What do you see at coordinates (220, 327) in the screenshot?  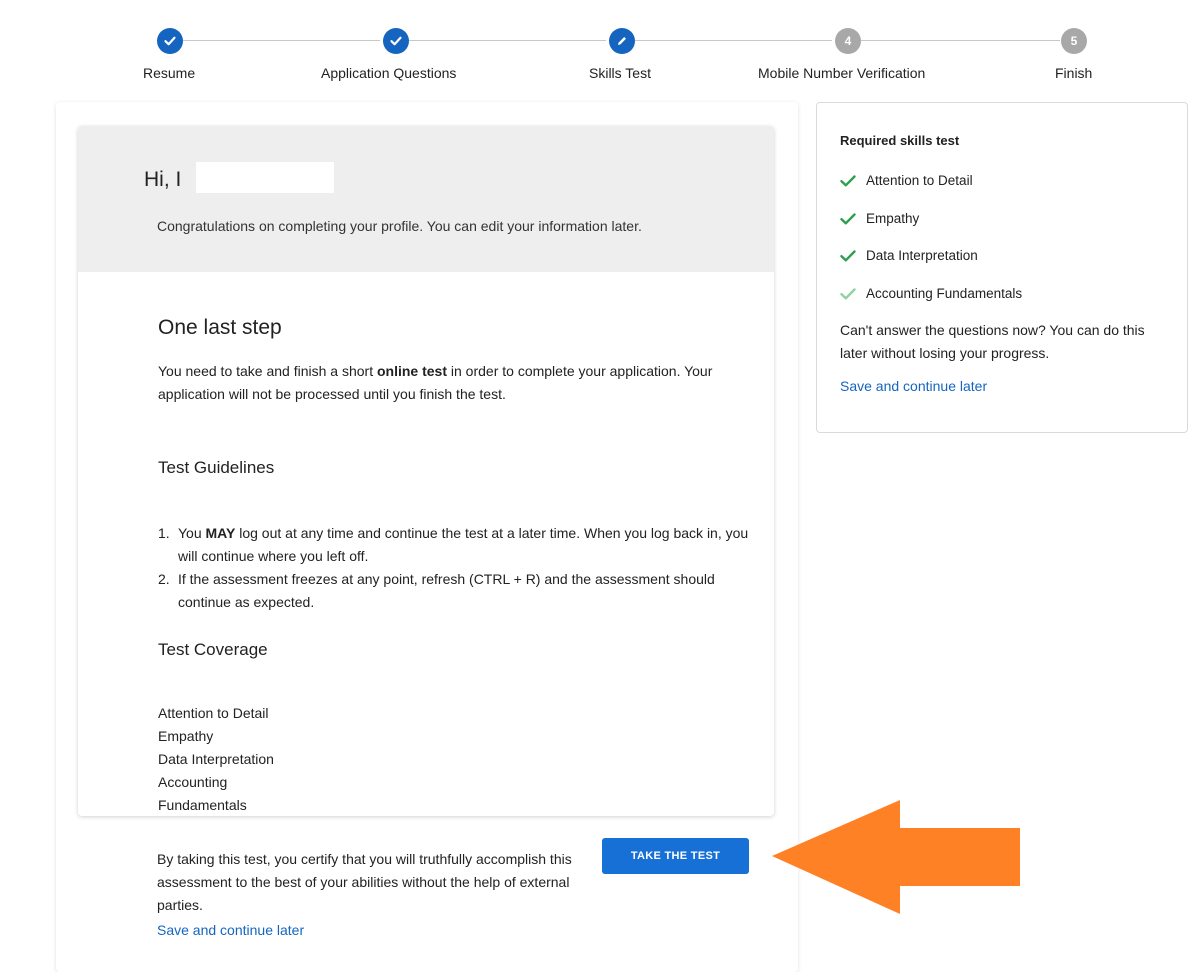 I see `last-step-title: One last step` at bounding box center [220, 327].